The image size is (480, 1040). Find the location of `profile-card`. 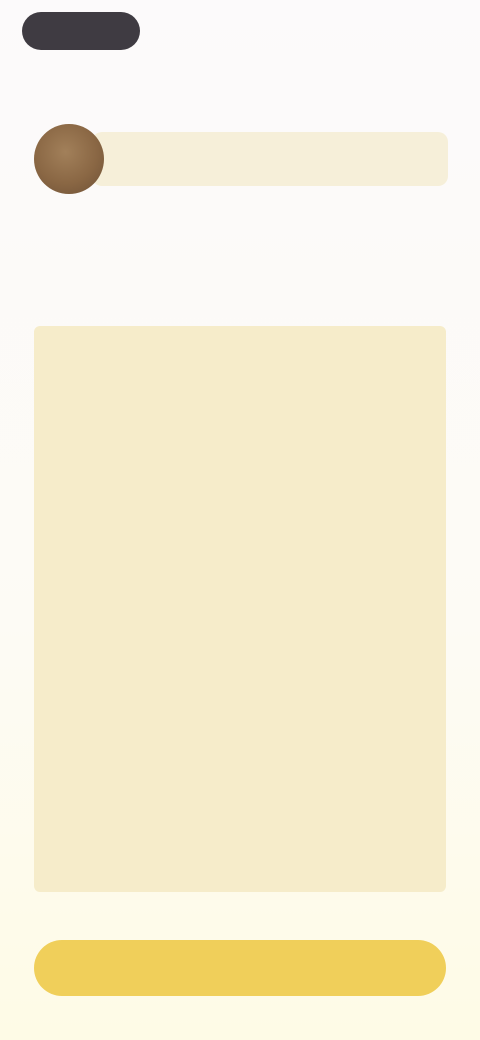

profile-card is located at coordinates (241, 159).